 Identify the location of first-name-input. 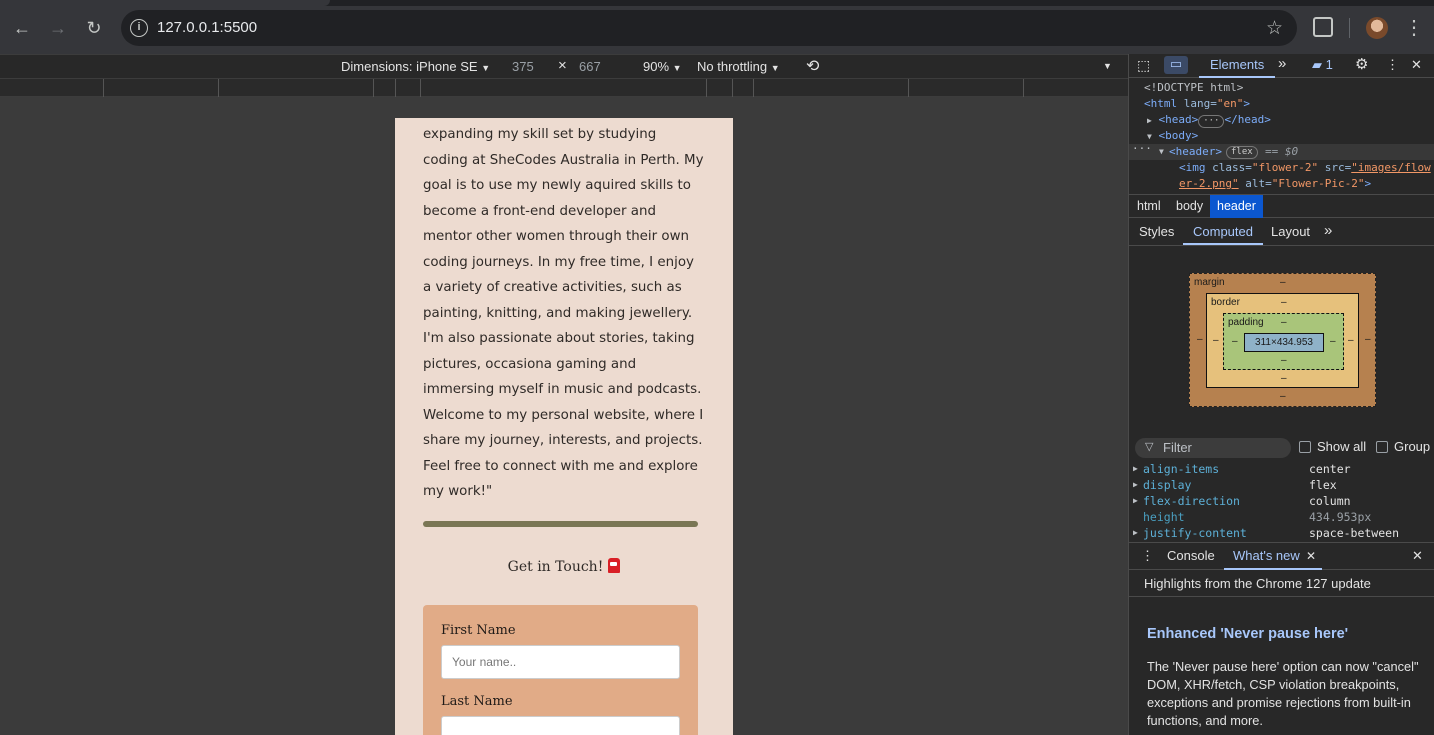
(560, 662).